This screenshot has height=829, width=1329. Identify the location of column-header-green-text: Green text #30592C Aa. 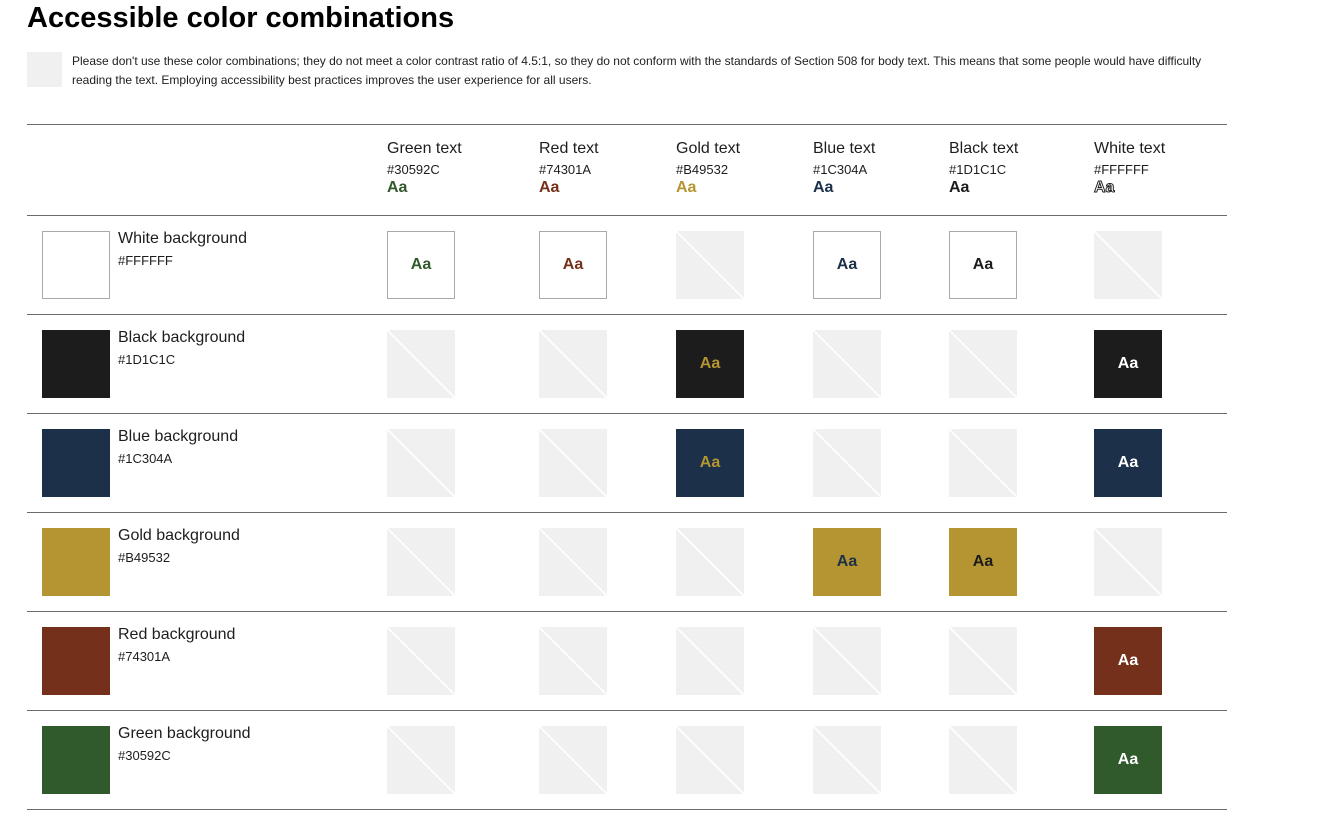
(424, 168).